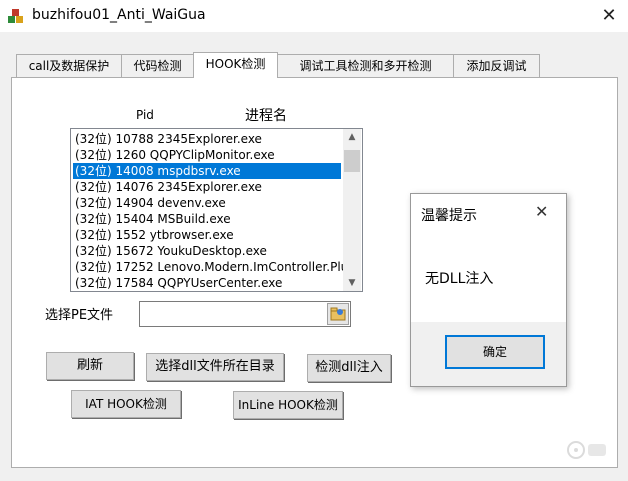 This screenshot has height=481, width=628. Describe the element at coordinates (79, 315) in the screenshot. I see `pe-file-label: 选择PE文件` at that location.